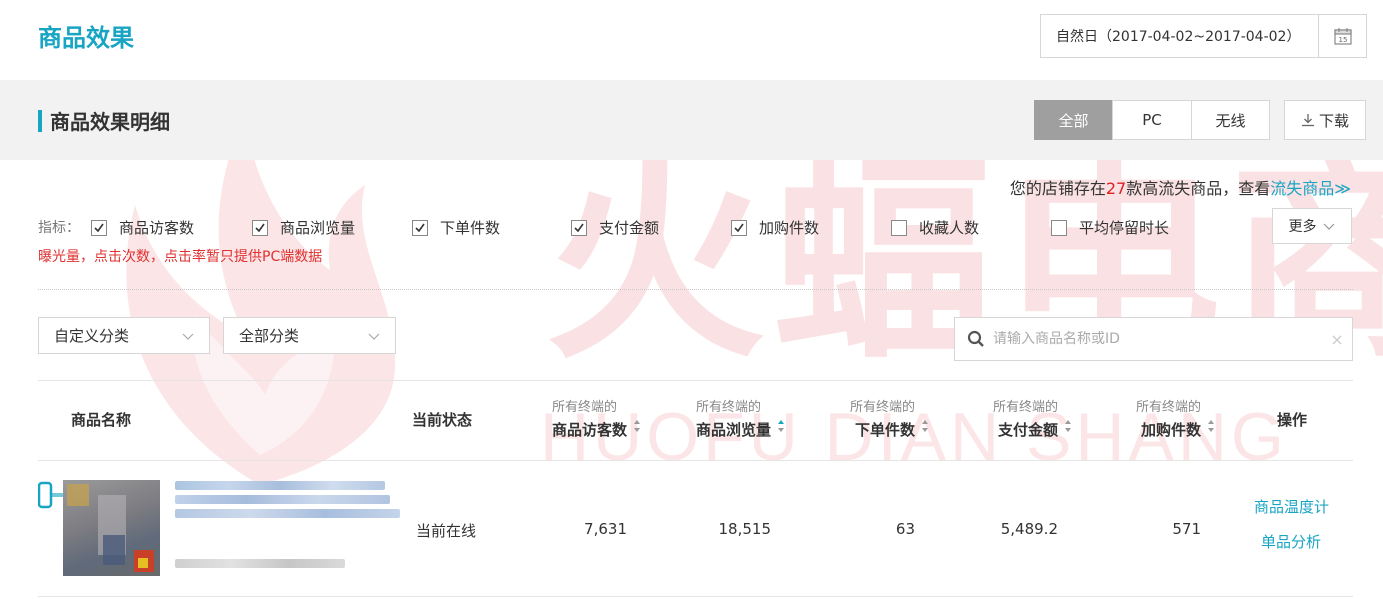 The width and height of the screenshot is (1383, 599). Describe the element at coordinates (1029, 529) in the screenshot. I see `row-pay-amount: 5,489.2` at that location.